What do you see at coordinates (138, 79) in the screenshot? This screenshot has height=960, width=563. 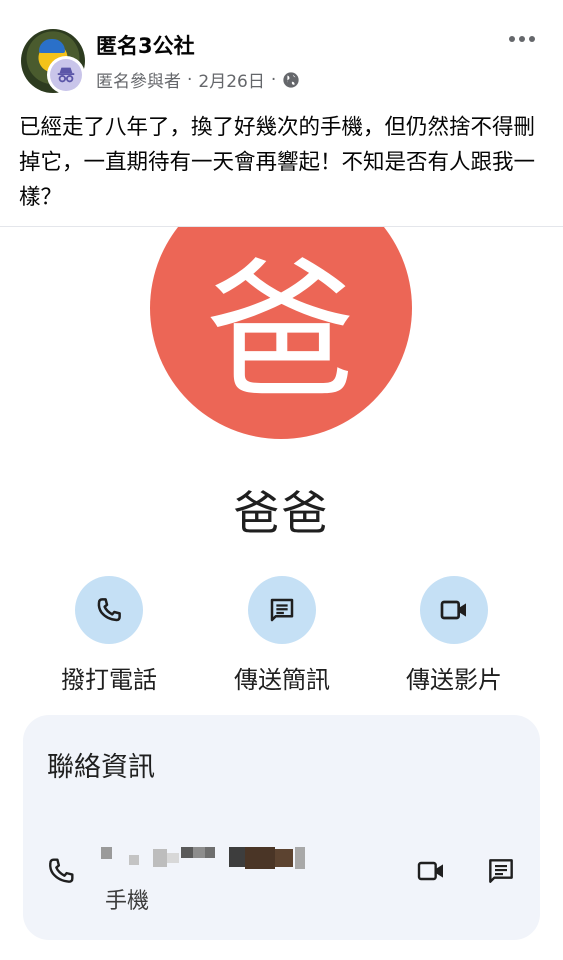 I see `author-name: 匿名參與者` at bounding box center [138, 79].